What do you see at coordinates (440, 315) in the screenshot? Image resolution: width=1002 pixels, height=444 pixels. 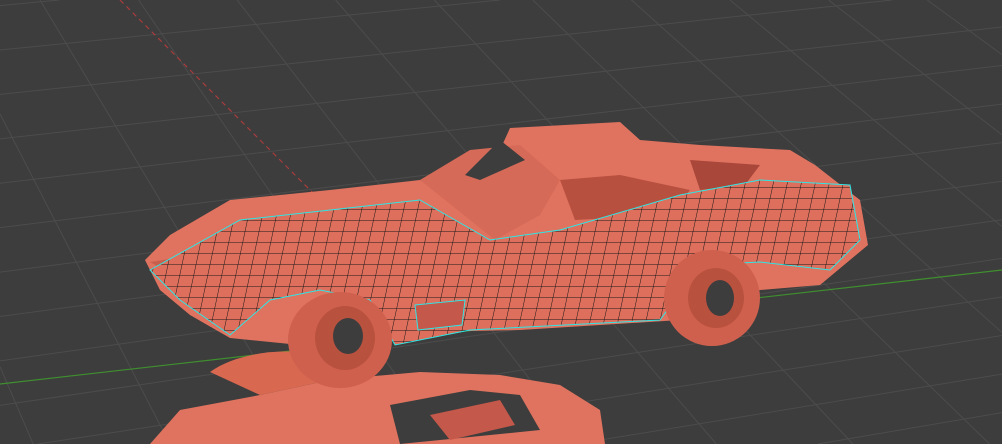 I see `side-vent` at bounding box center [440, 315].